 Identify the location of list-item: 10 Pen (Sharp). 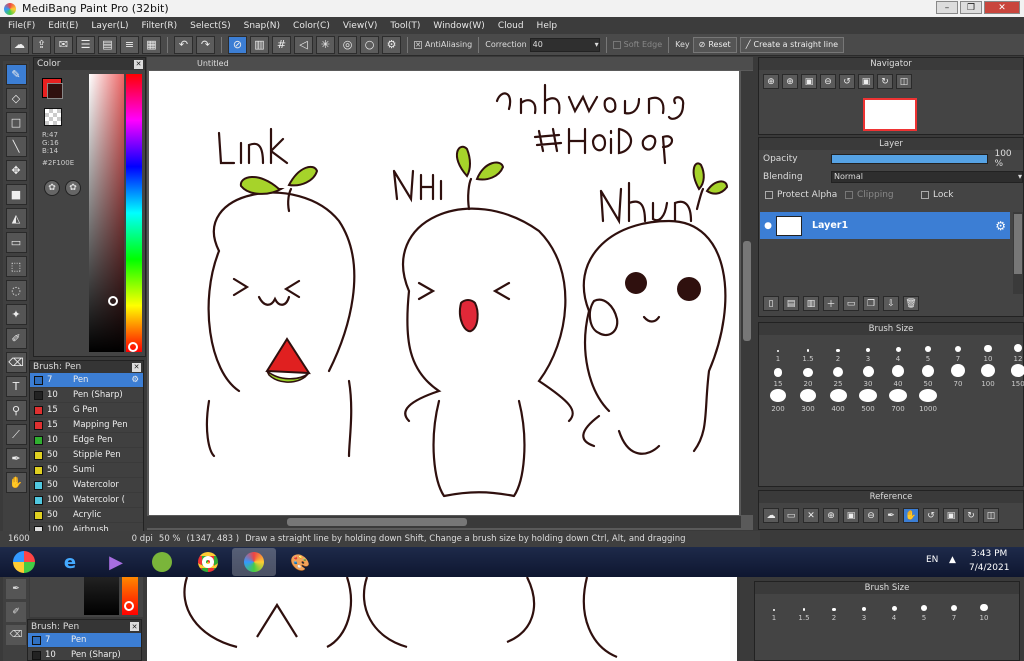
(84, 654).